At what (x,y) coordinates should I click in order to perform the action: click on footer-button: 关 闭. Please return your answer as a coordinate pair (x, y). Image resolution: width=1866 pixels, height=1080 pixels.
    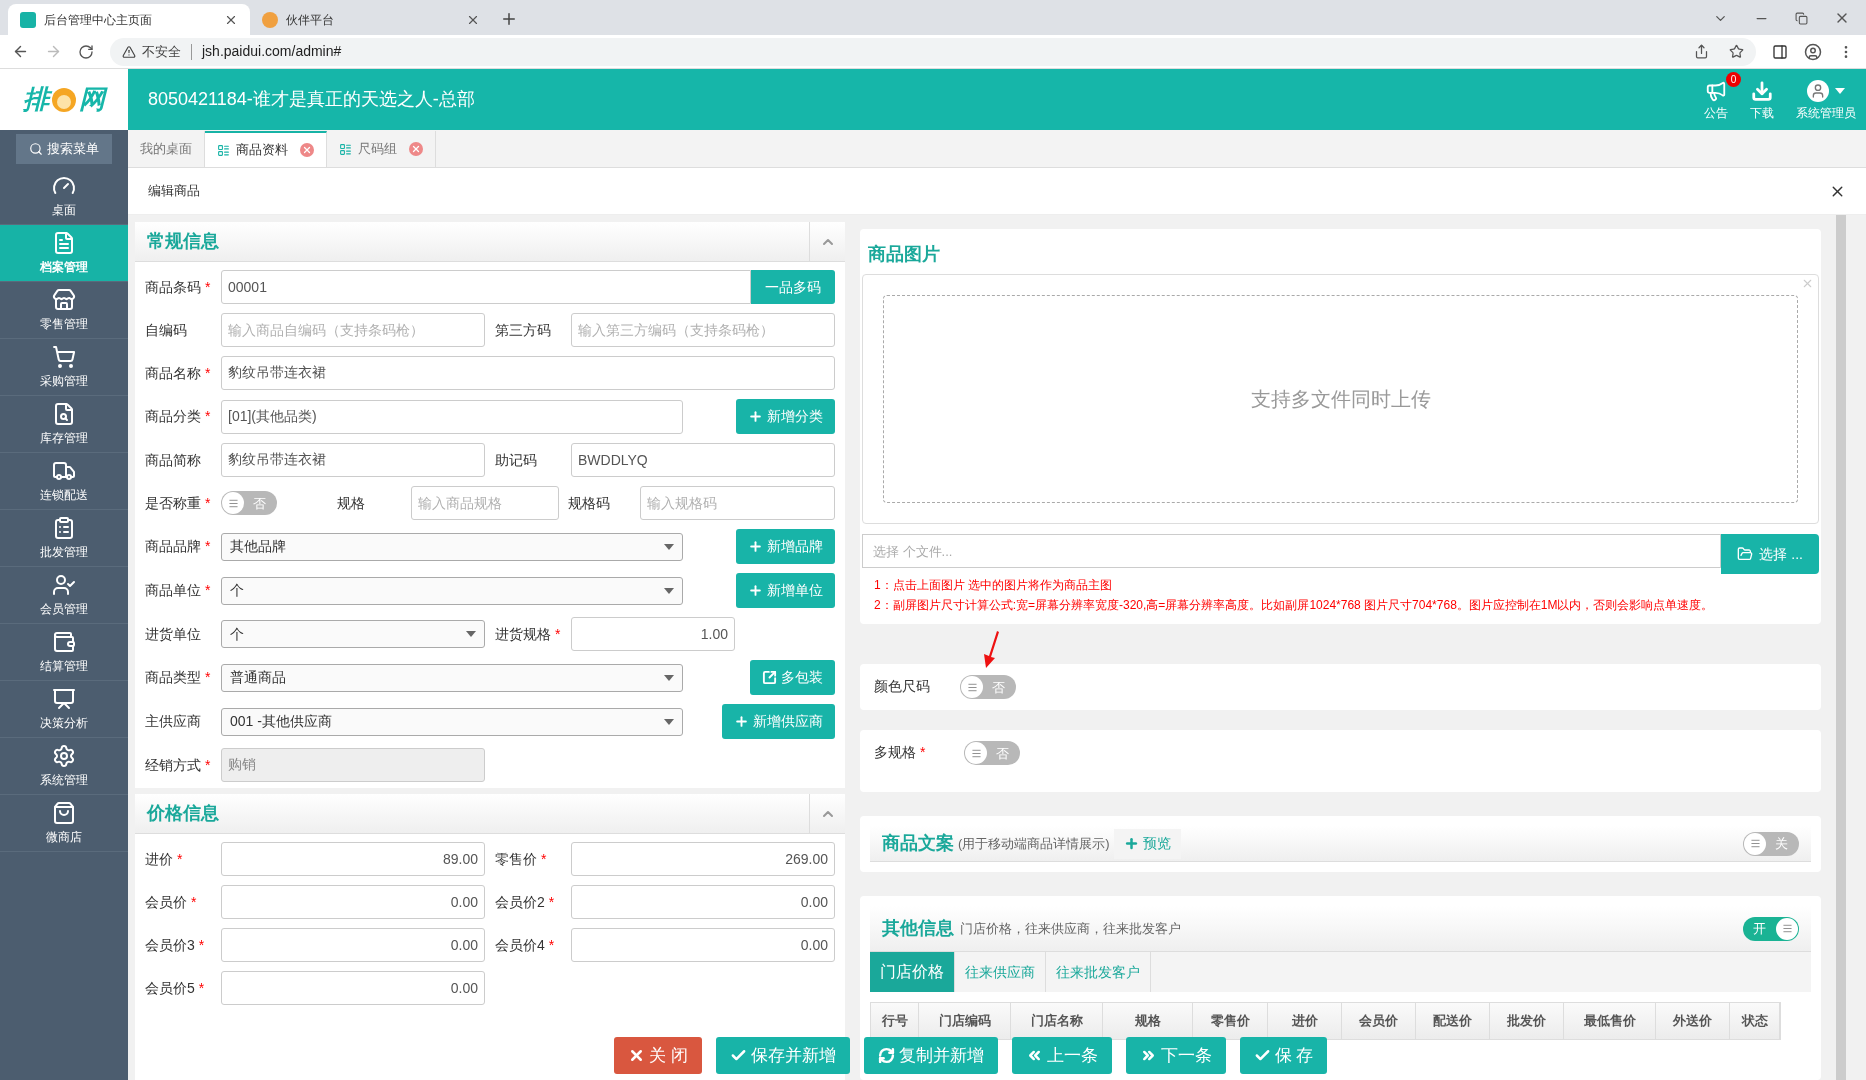
    Looking at the image, I should click on (658, 1055).